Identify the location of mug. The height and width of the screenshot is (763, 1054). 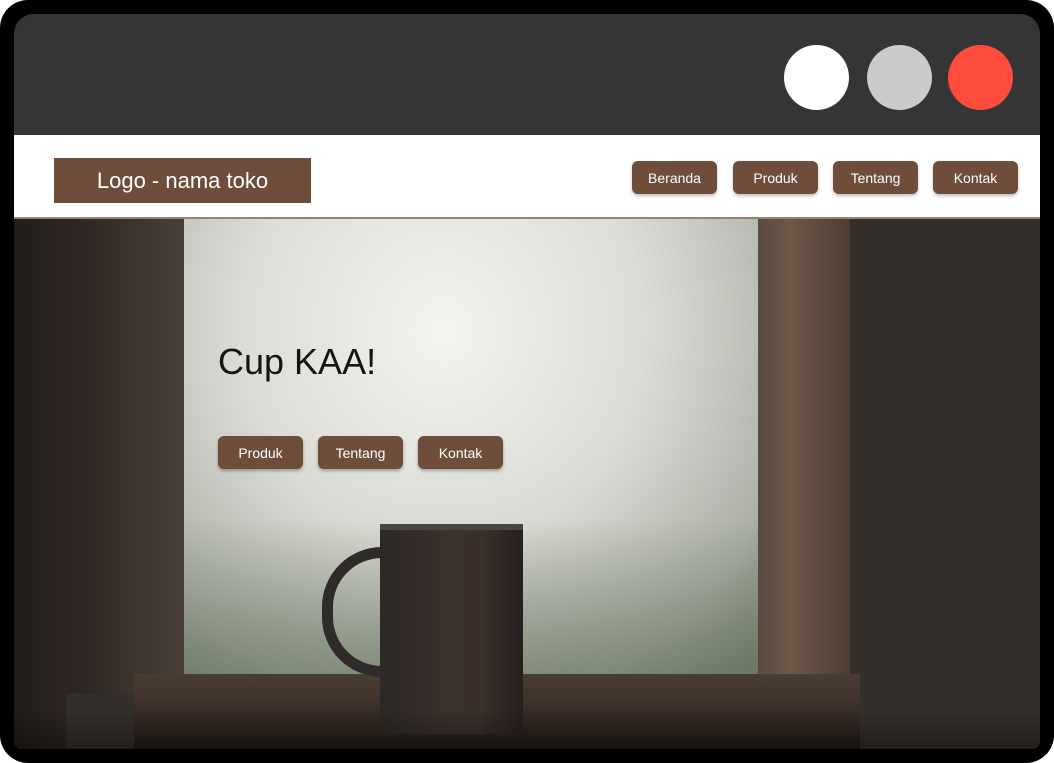
(451, 629).